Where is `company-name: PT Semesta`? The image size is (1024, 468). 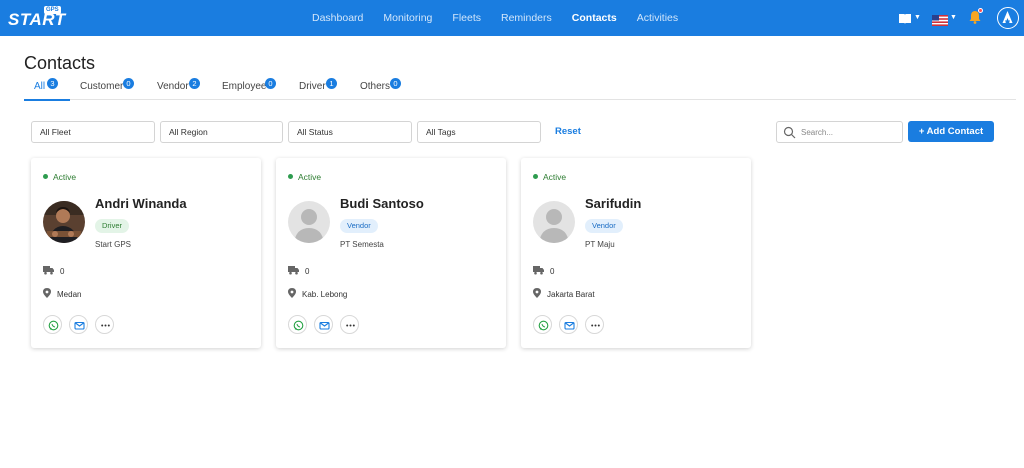
company-name: PT Semesta is located at coordinates (362, 244).